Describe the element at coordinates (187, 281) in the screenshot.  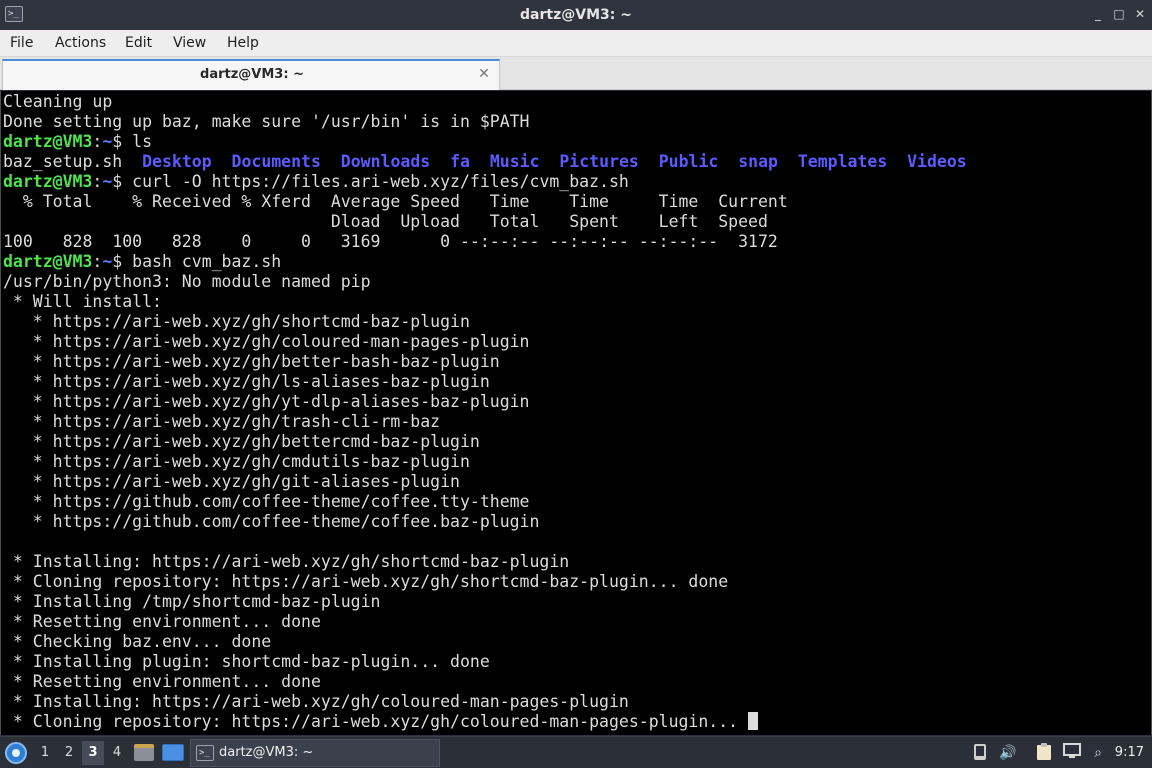
I see `terminal-line: /usr/bin/python3: No module named pip` at that location.